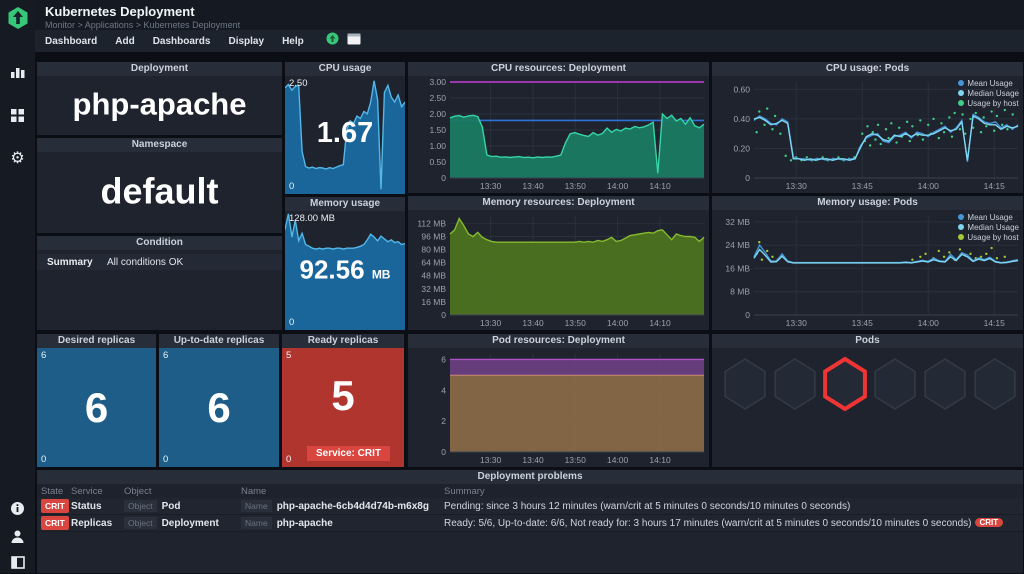 The width and height of the screenshot is (1024, 574). Describe the element at coordinates (219, 407) in the screenshot. I see `uptodate-replicas-value: 6` at that location.